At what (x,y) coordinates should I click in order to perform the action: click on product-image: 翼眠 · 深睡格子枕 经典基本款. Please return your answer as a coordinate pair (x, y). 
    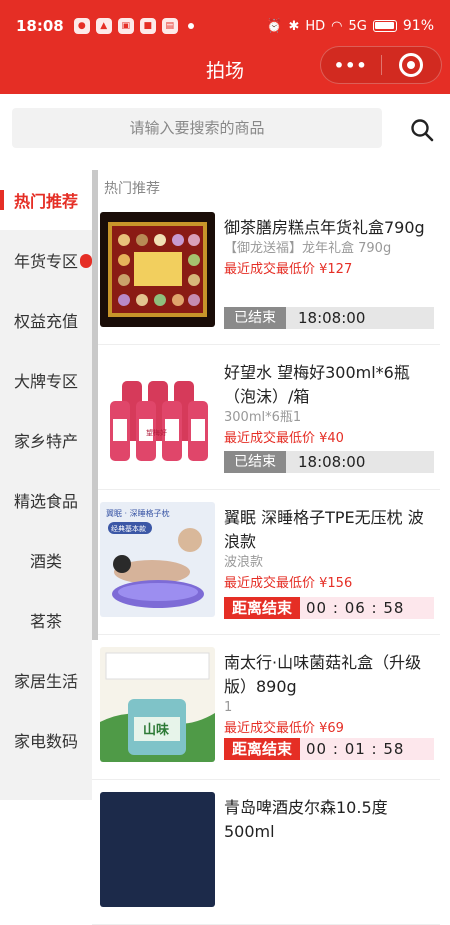
    Looking at the image, I should click on (157, 559).